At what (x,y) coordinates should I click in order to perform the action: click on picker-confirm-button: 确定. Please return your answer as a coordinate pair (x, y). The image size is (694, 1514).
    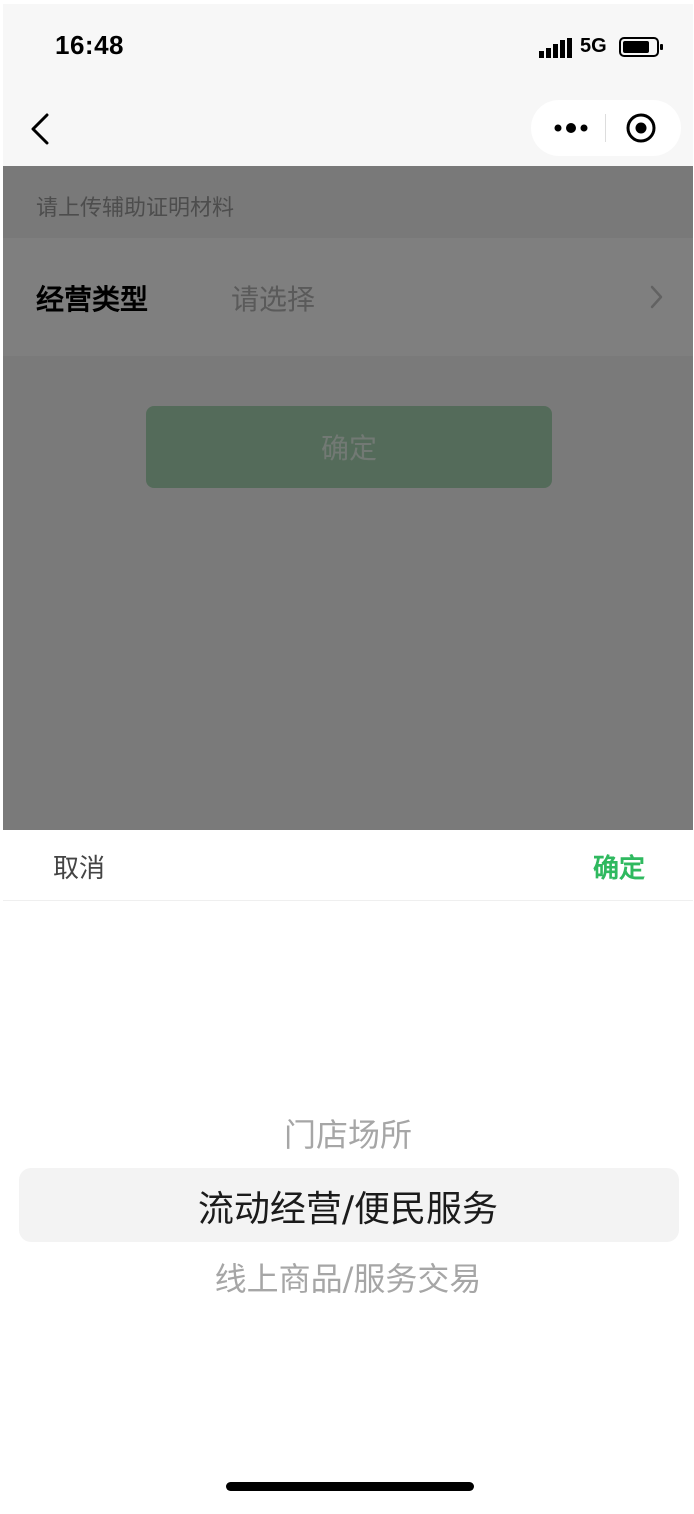
    Looking at the image, I should click on (619, 866).